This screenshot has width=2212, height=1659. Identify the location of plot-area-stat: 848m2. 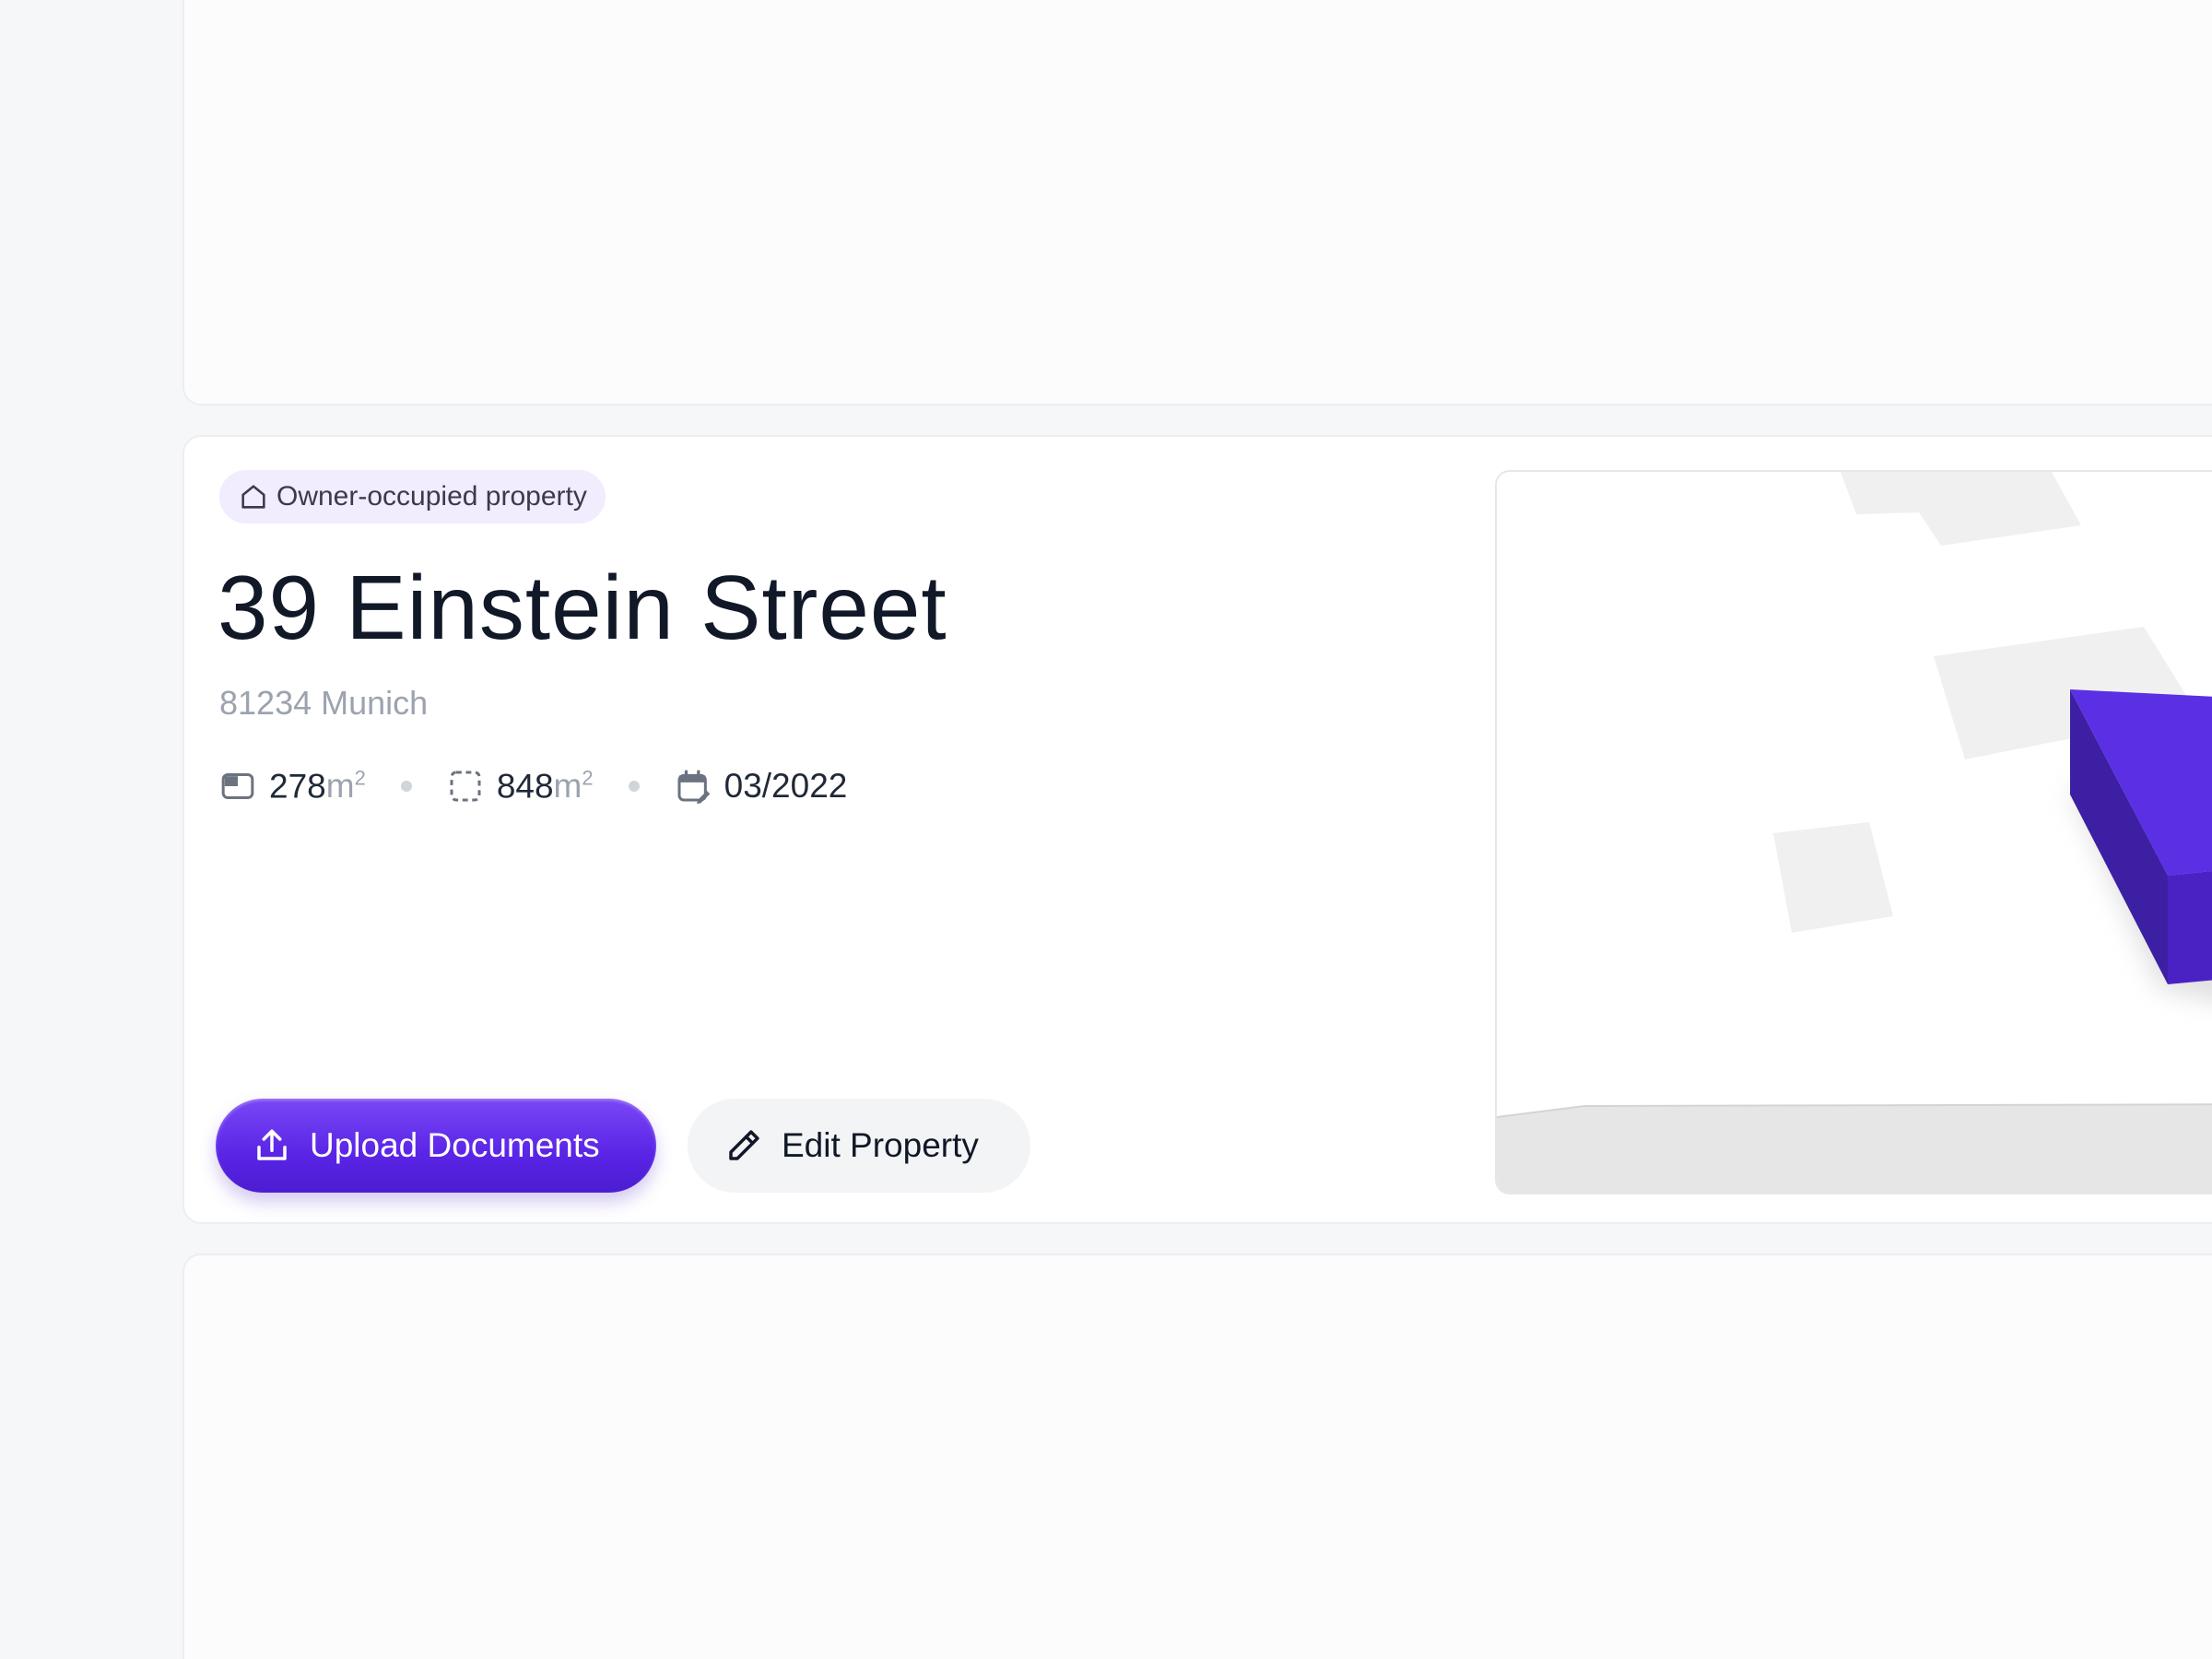
(520, 786).